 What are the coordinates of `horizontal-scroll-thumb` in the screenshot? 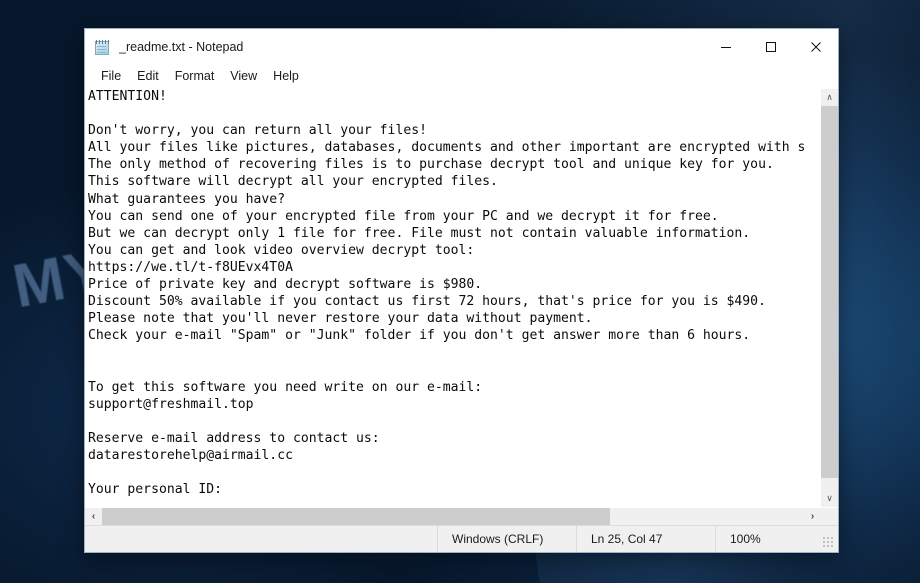 It's located at (356, 516).